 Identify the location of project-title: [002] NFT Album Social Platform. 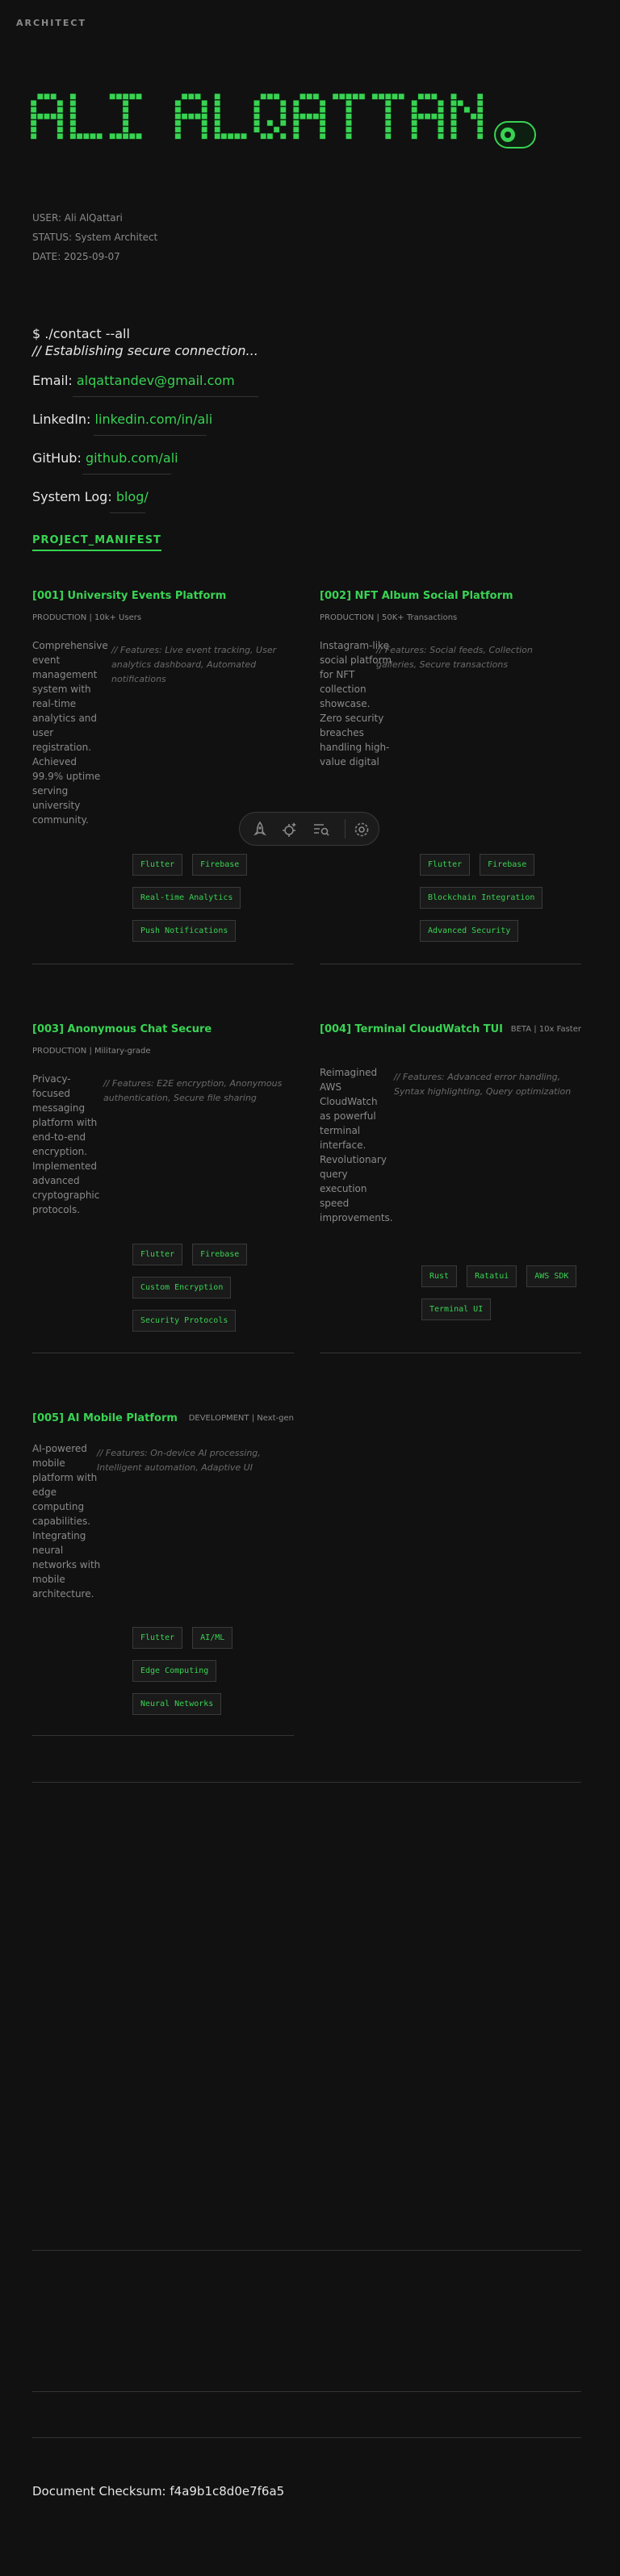
(451, 596).